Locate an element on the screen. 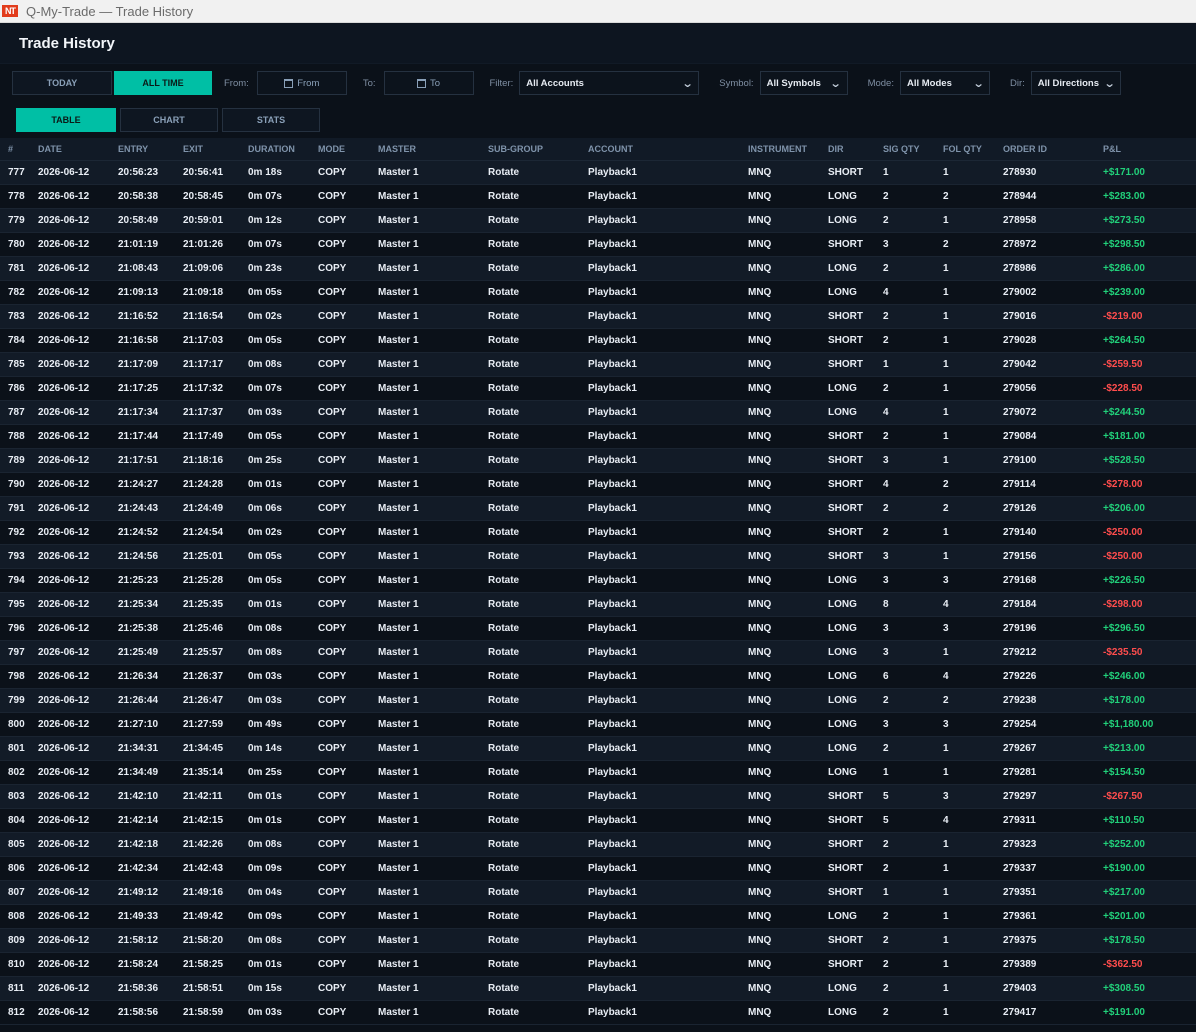  cell-sig-qty: 4 is located at coordinates (913, 412).